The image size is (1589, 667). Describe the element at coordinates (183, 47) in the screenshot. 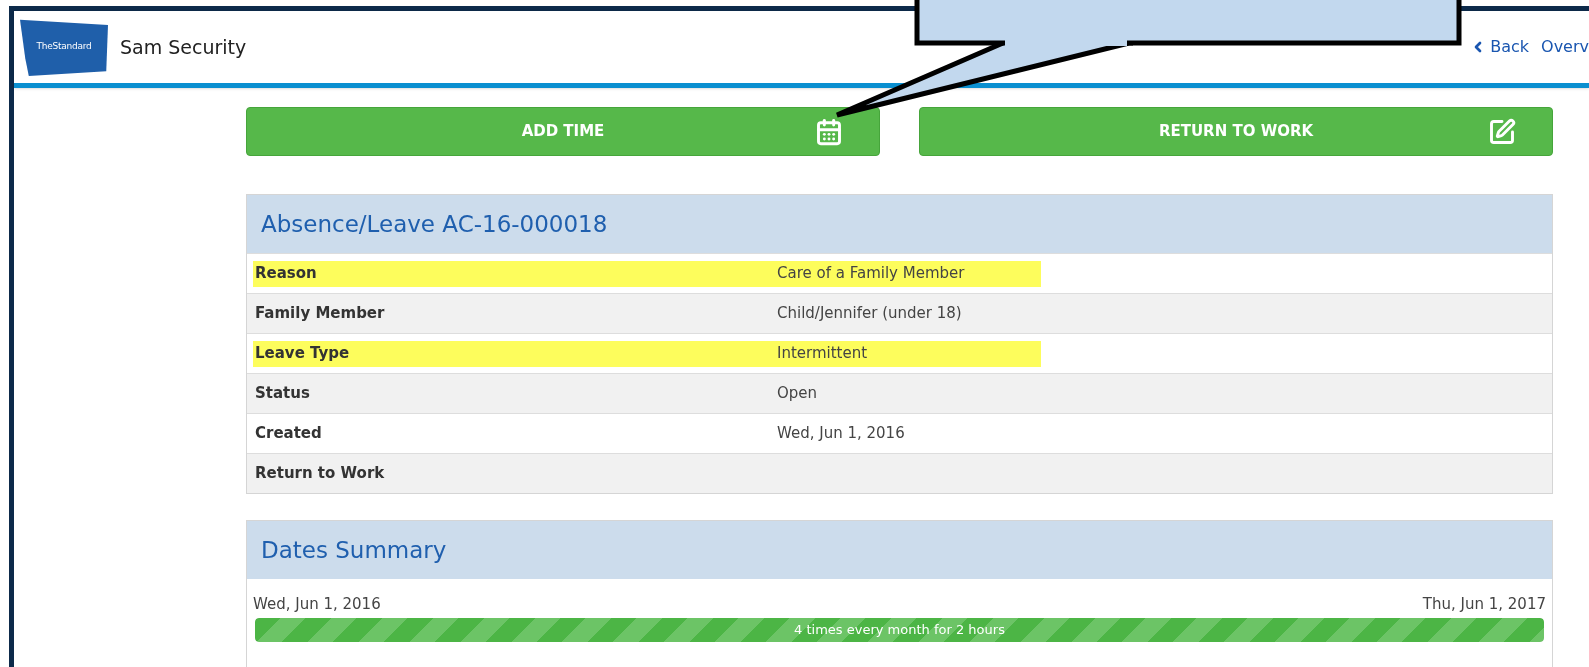

I see `user-name: Sam Security` at that location.